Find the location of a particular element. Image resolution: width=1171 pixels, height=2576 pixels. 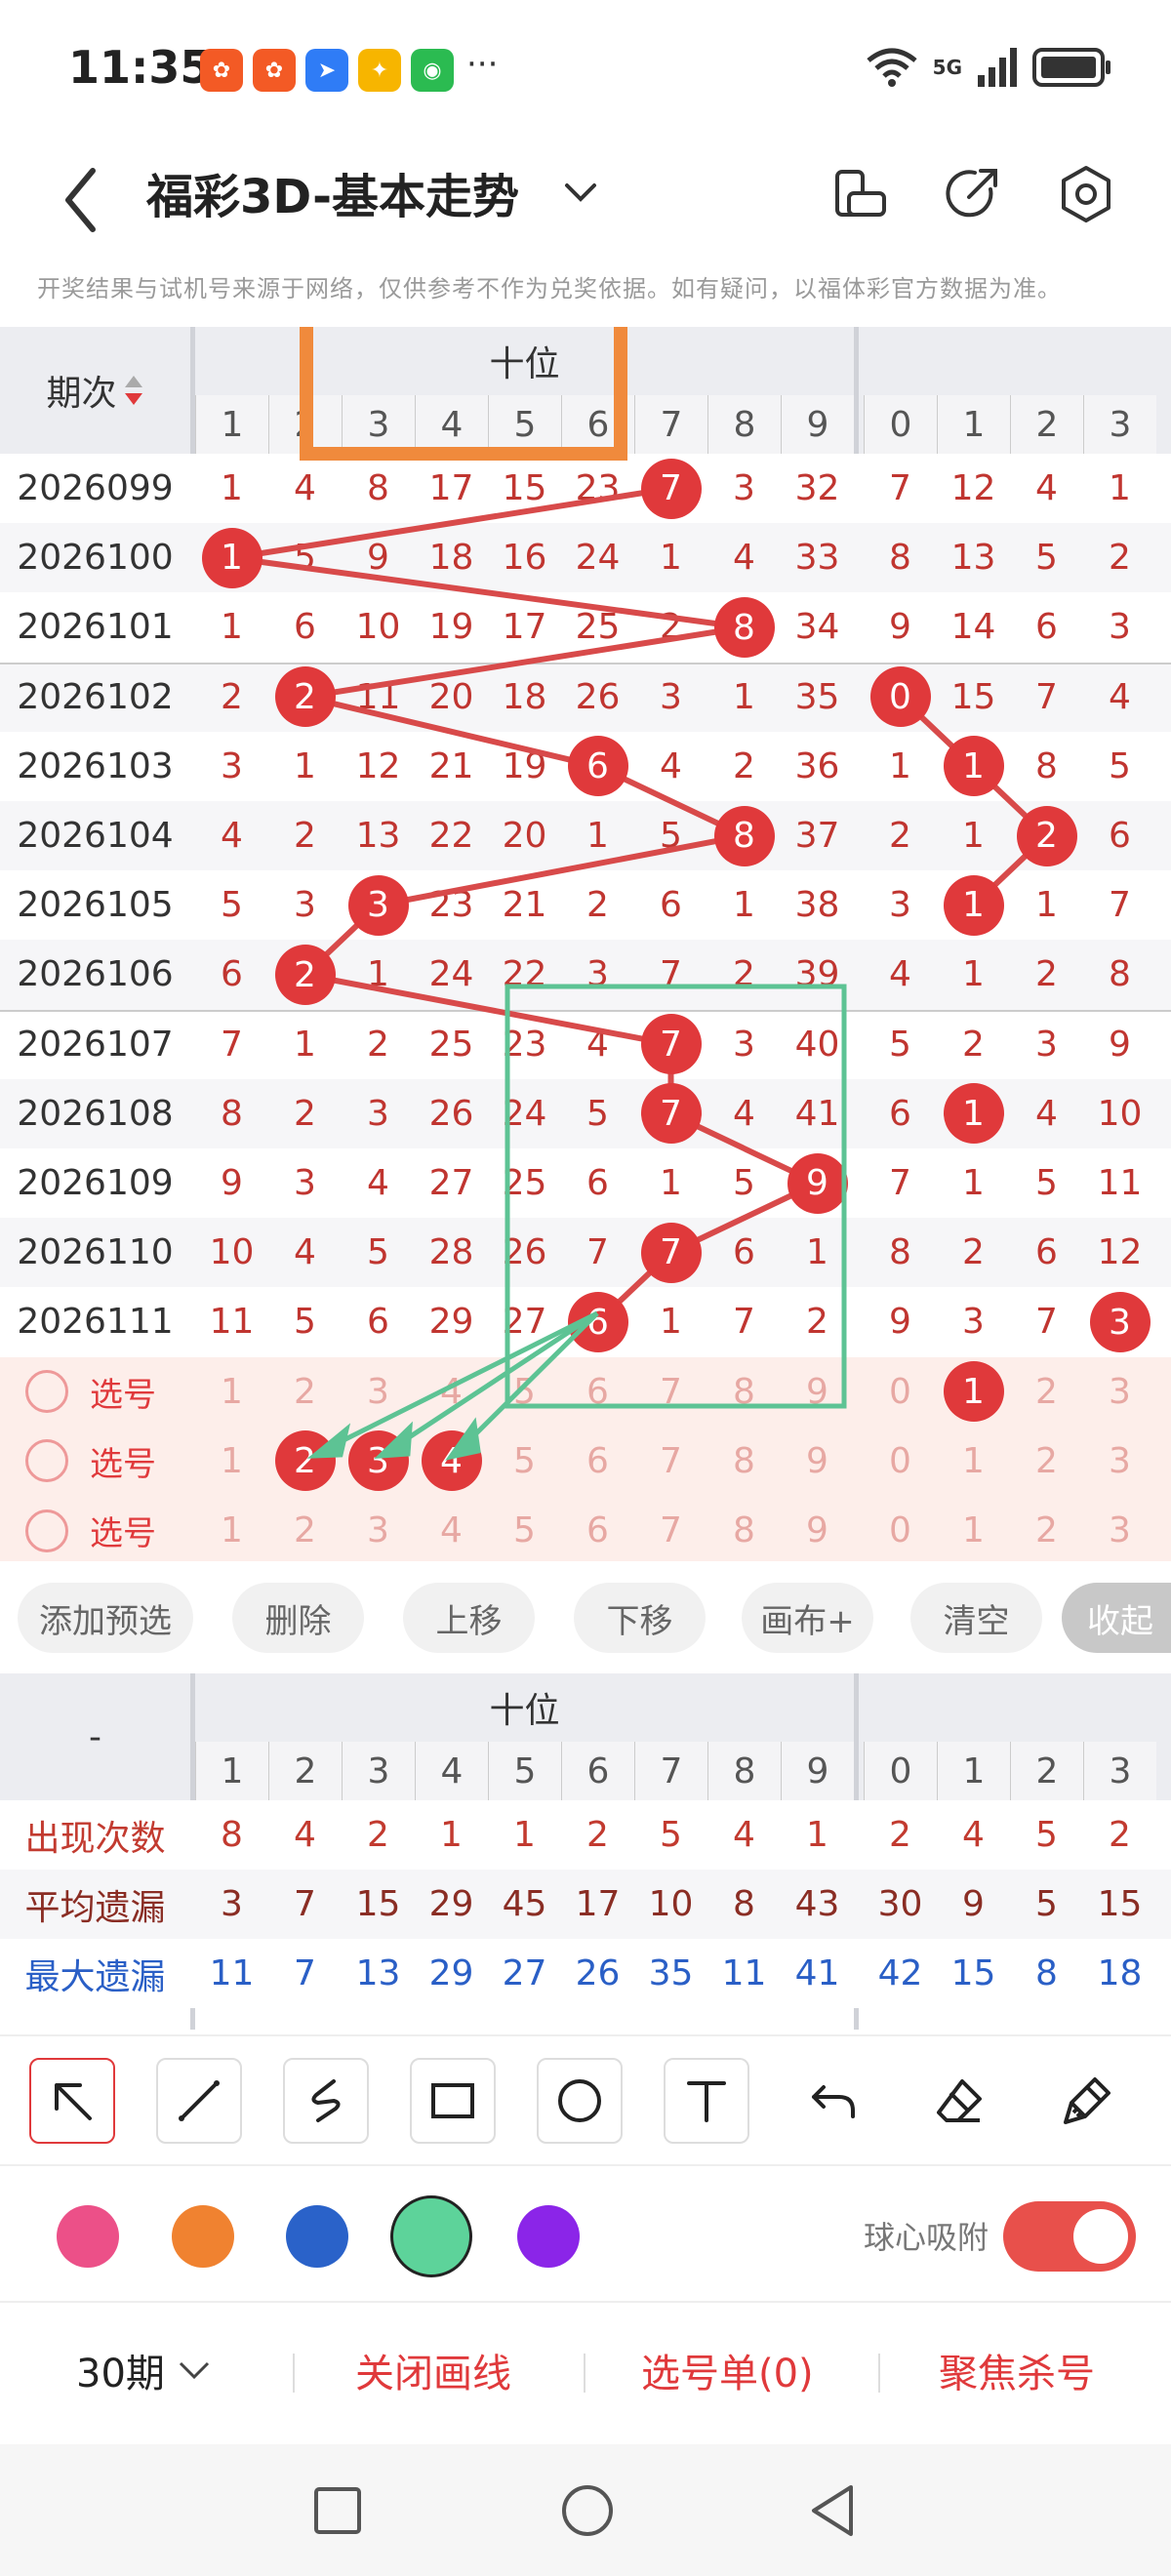

snap-toggle-knob is located at coordinates (1100, 2236).